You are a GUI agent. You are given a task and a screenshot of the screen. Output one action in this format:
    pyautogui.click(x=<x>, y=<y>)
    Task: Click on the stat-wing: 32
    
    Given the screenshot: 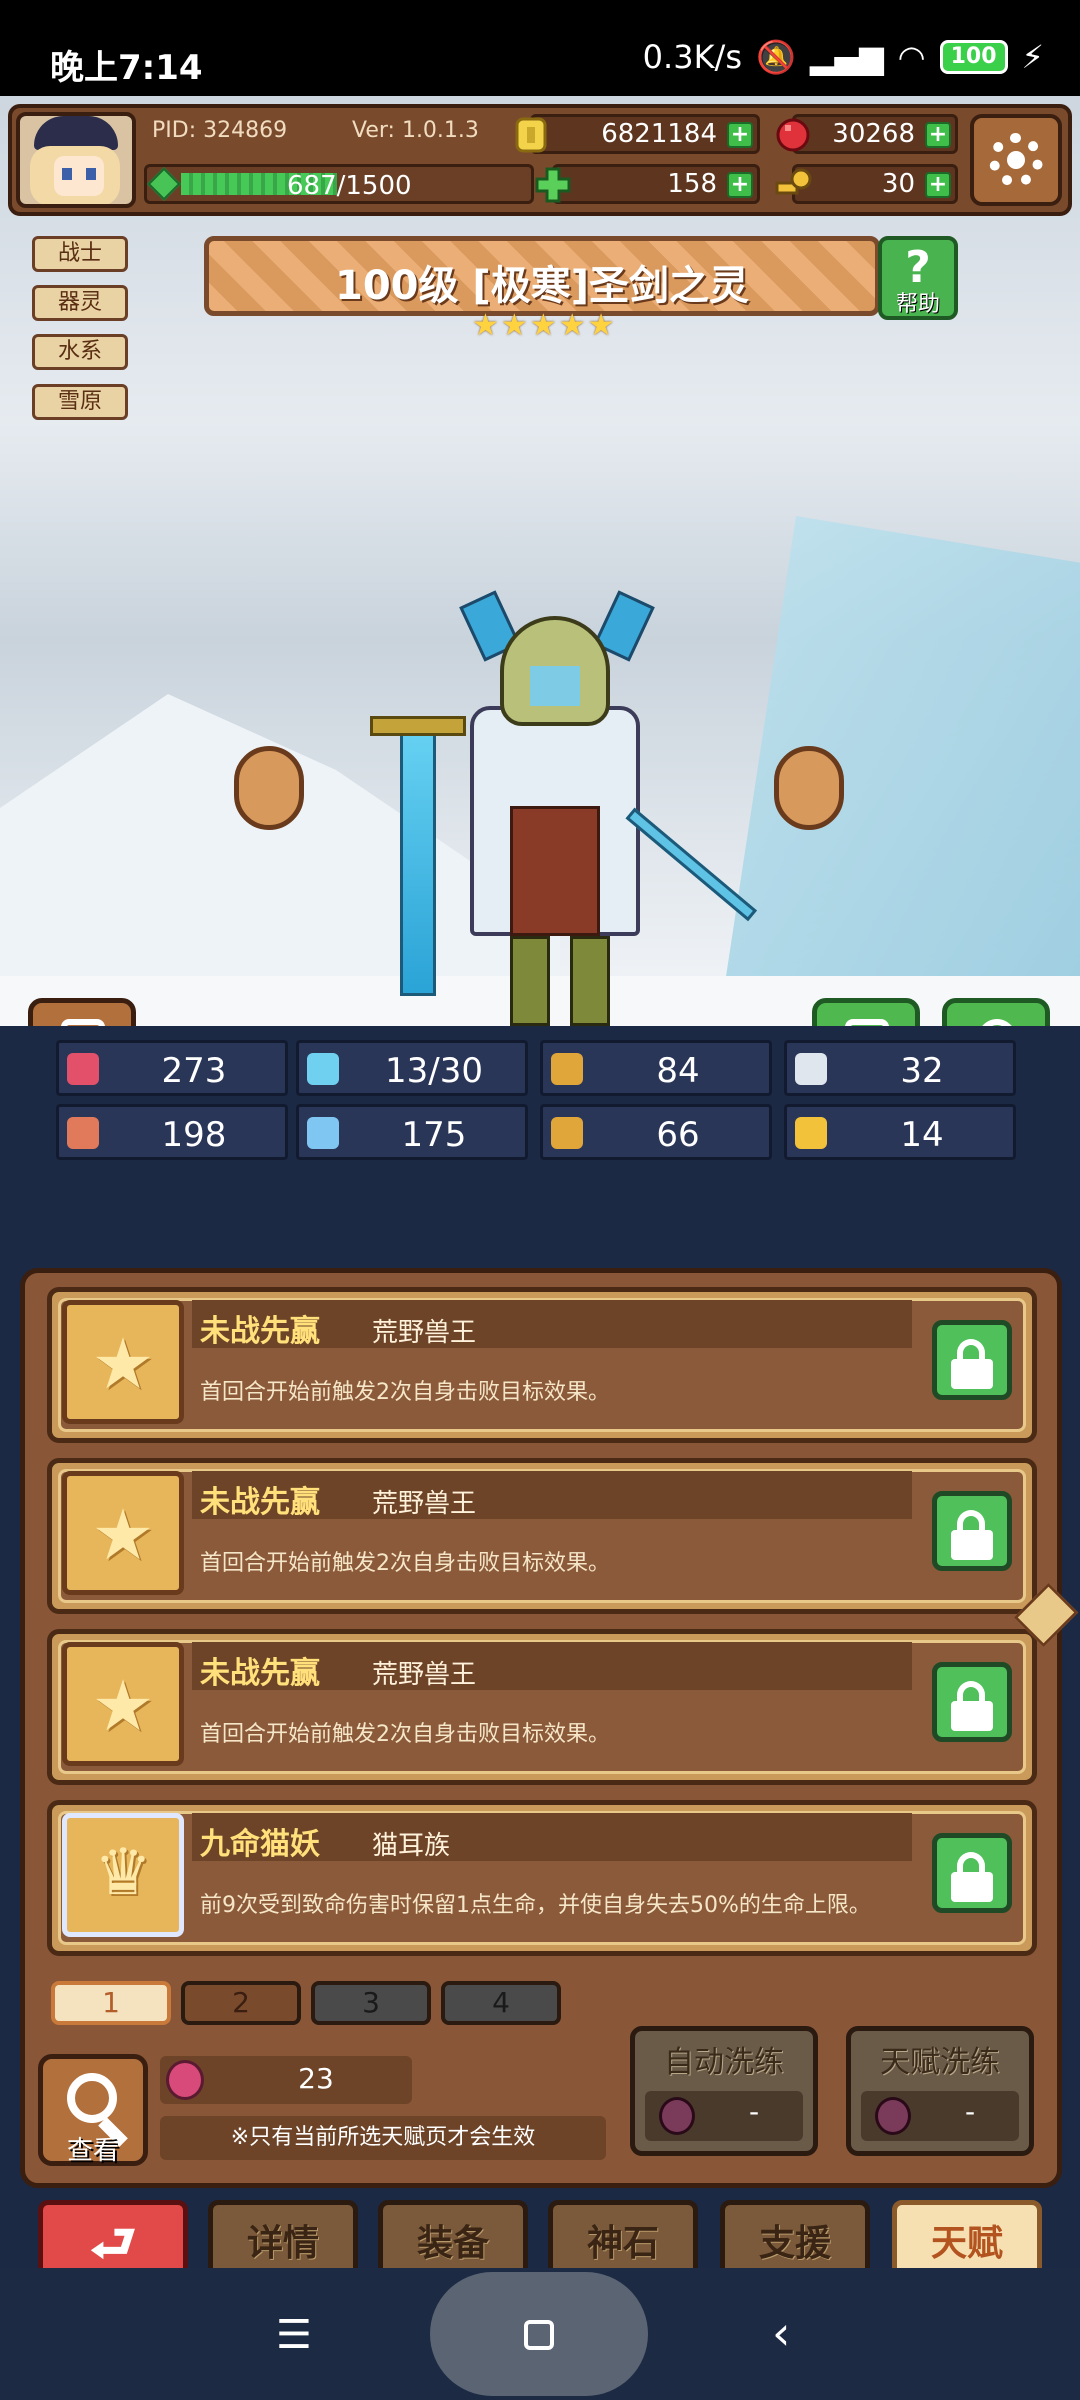 What is the action you would take?
    pyautogui.click(x=900, y=1068)
    